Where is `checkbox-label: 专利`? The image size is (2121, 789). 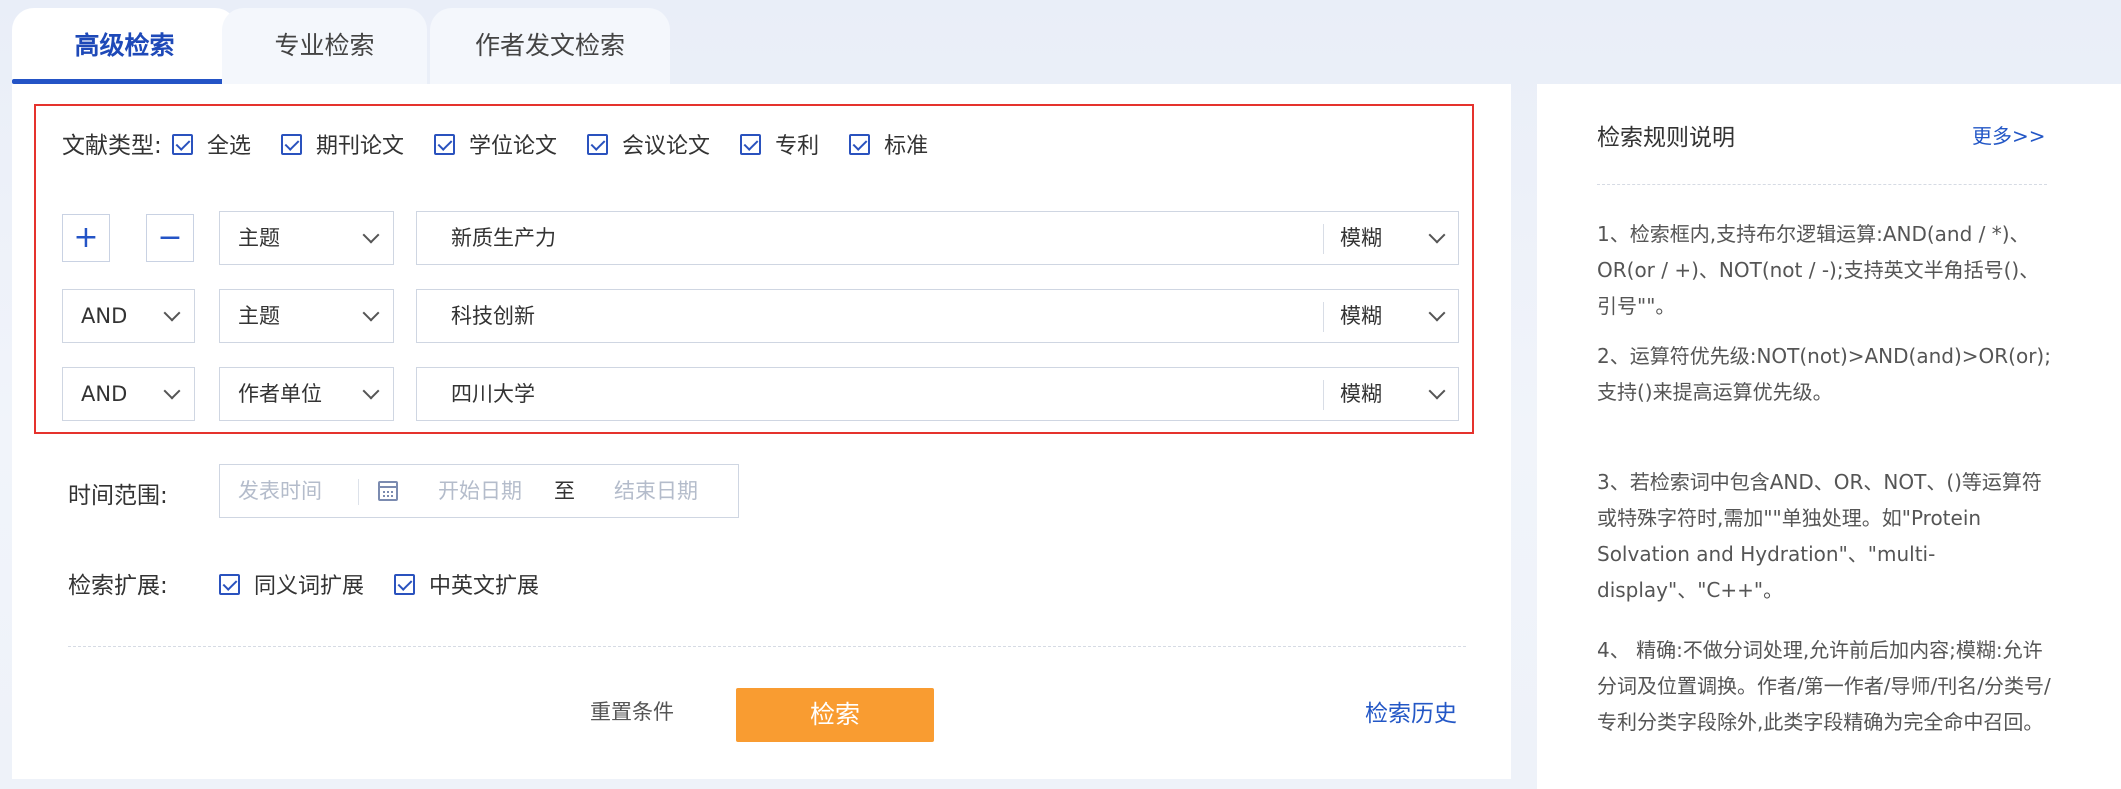 checkbox-label: 专利 is located at coordinates (797, 146).